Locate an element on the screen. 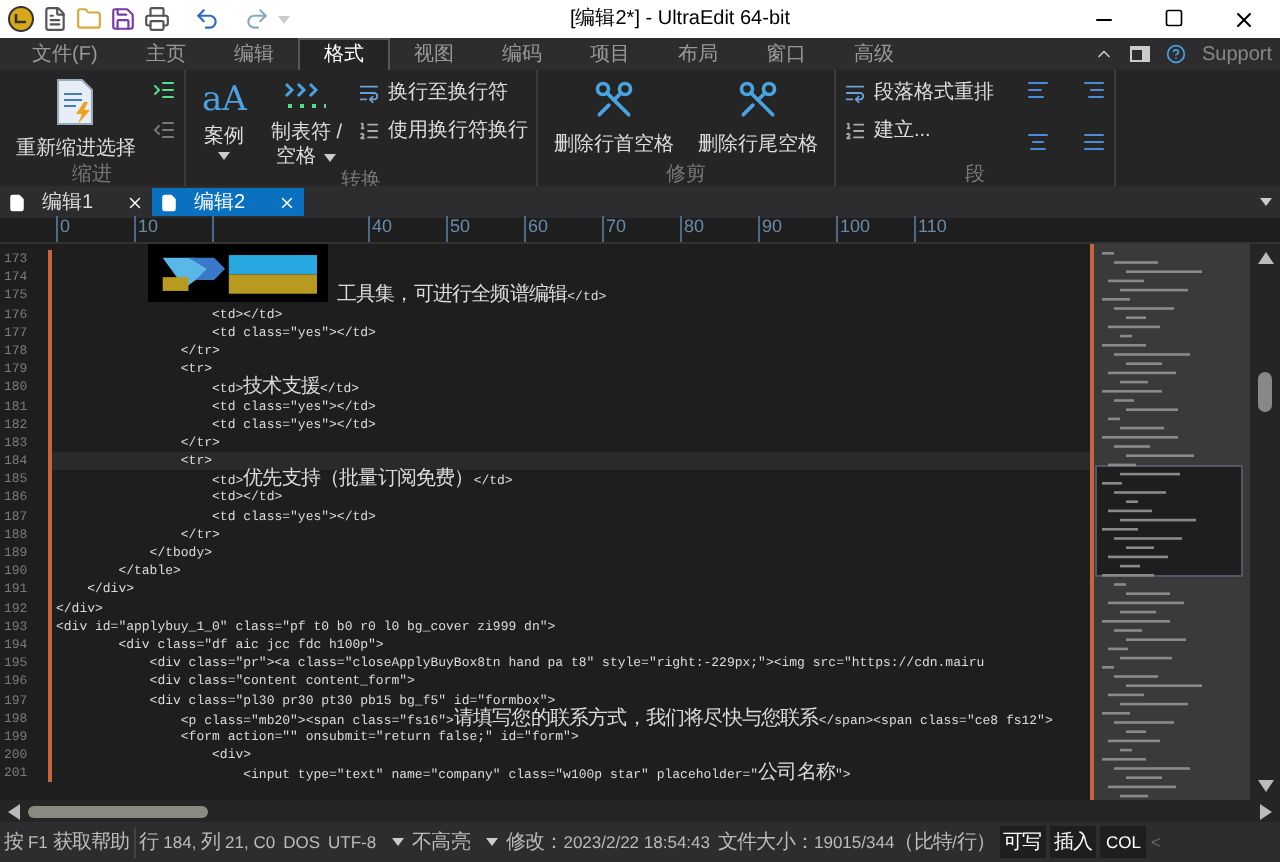 Image resolution: width=1280 pixels, height=862 pixels. ribbon-tab: 高级 is located at coordinates (873, 54).